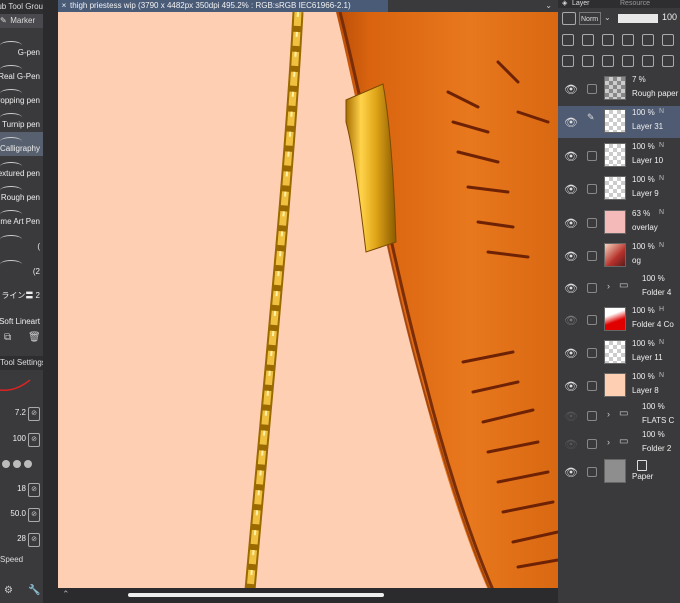 Image resolution: width=680 pixels, height=603 pixels. What do you see at coordinates (638, 18) in the screenshot?
I see `opacity-slider` at bounding box center [638, 18].